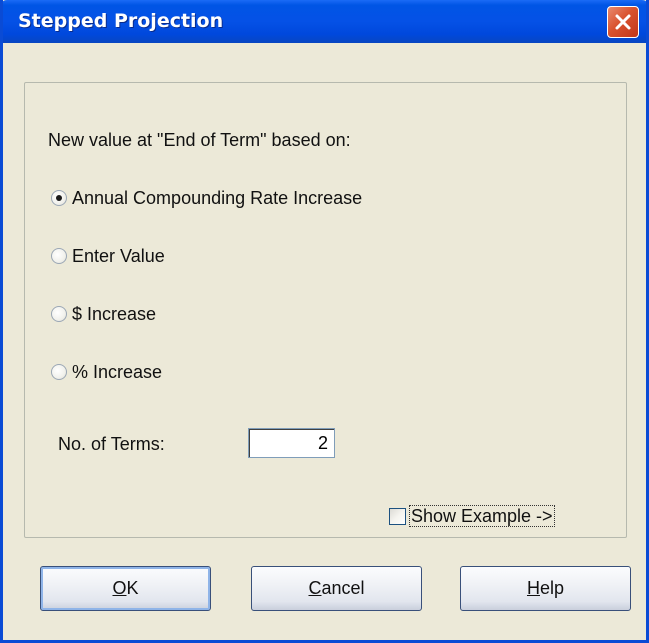 The width and height of the screenshot is (649, 643). What do you see at coordinates (217, 197) in the screenshot?
I see `radio-label: Annual Compounding Rate Increase` at bounding box center [217, 197].